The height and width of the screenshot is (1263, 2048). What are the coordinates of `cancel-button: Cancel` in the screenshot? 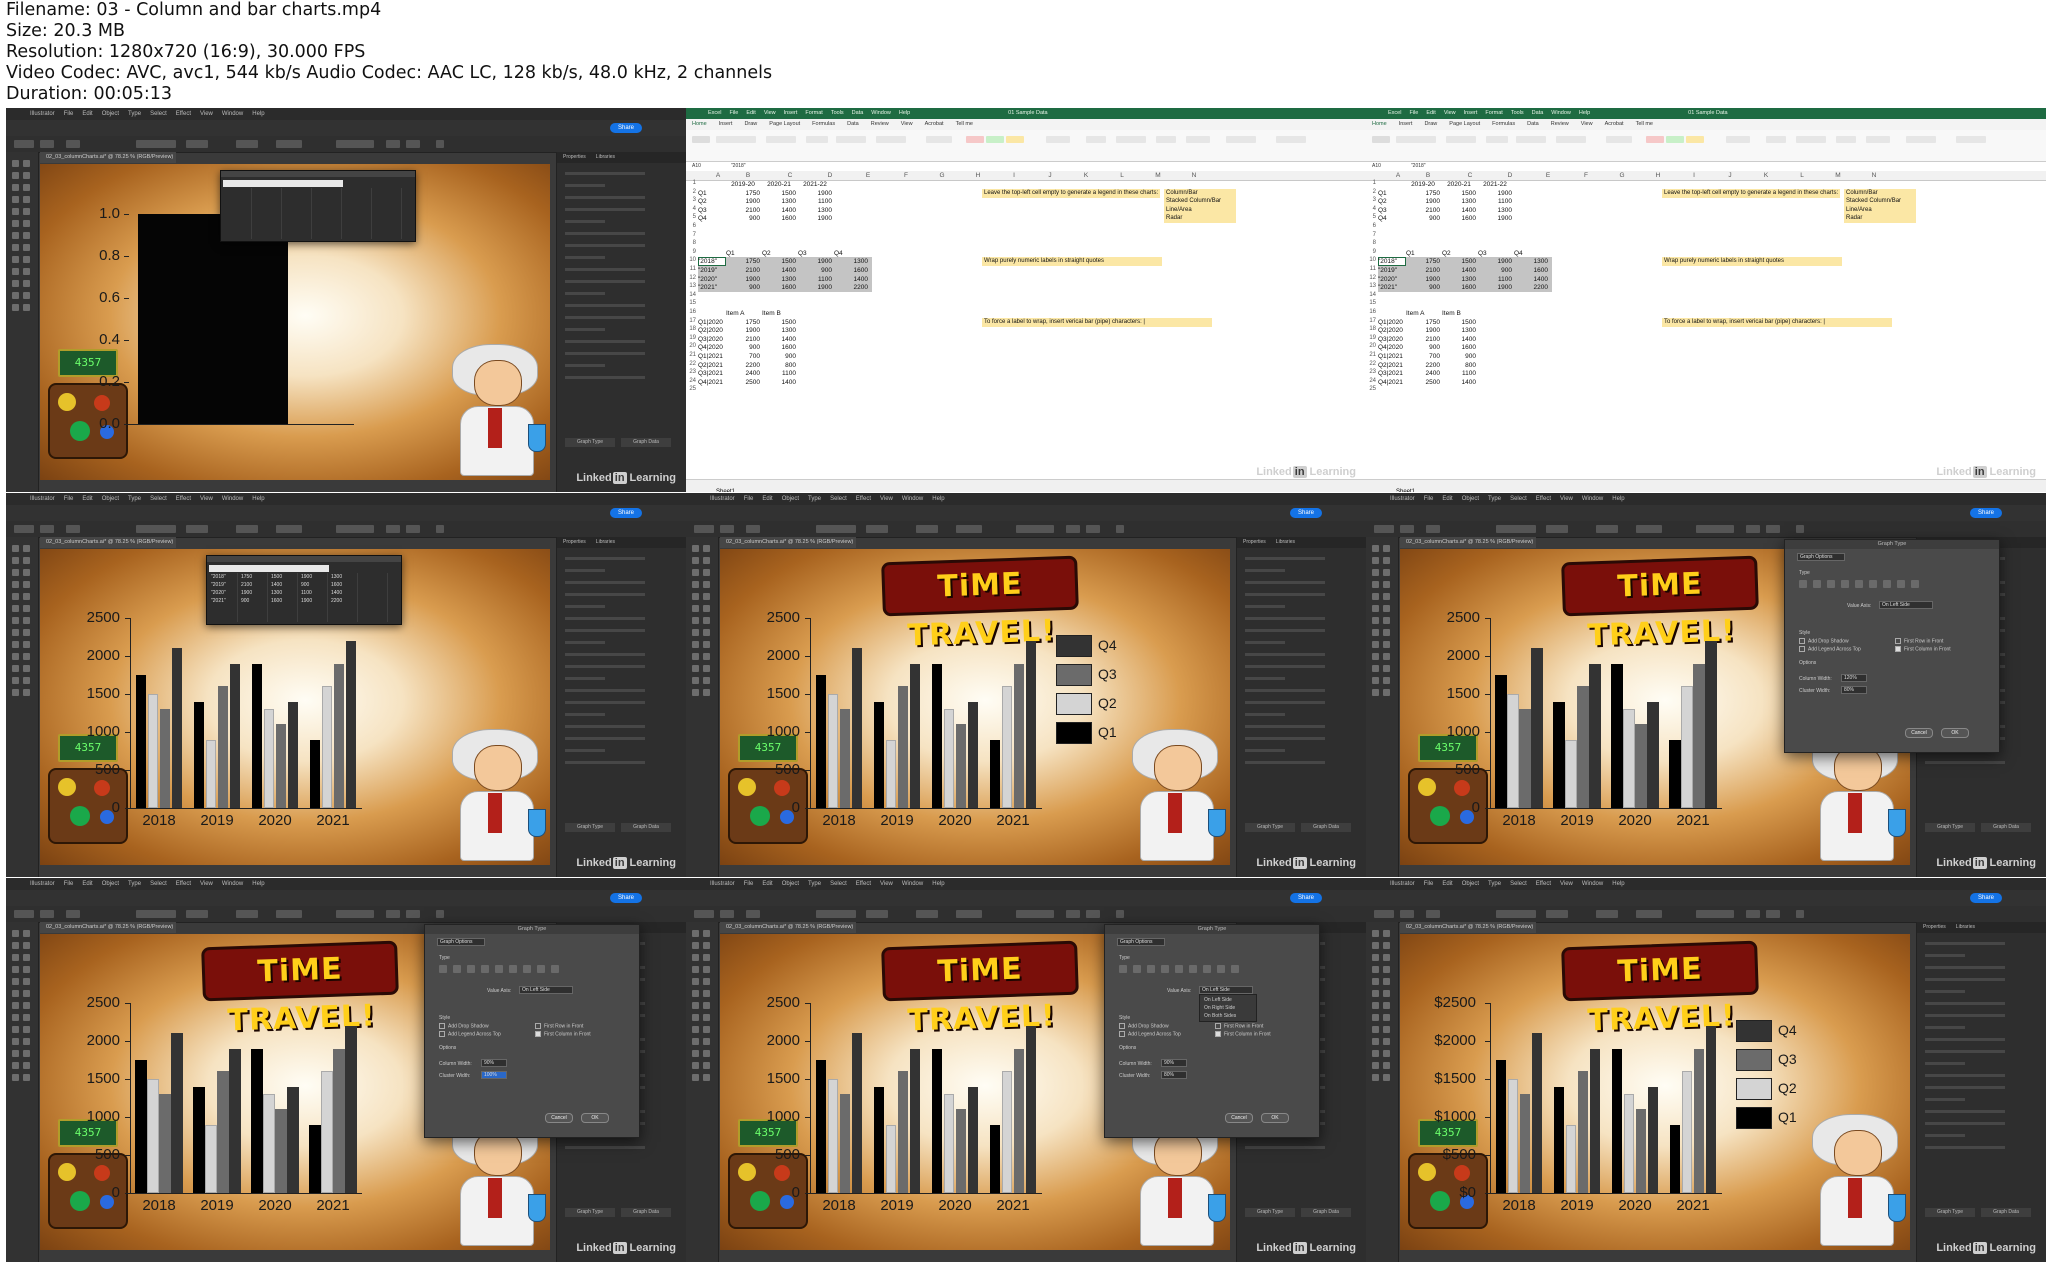 It's located at (1919, 733).